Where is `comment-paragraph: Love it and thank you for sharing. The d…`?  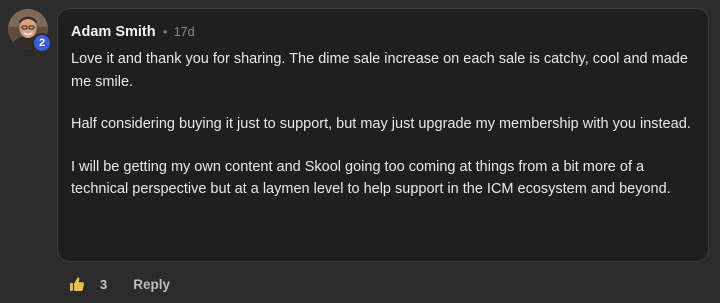
comment-paragraph: Love it and thank you for sharing. The d… is located at coordinates (379, 70).